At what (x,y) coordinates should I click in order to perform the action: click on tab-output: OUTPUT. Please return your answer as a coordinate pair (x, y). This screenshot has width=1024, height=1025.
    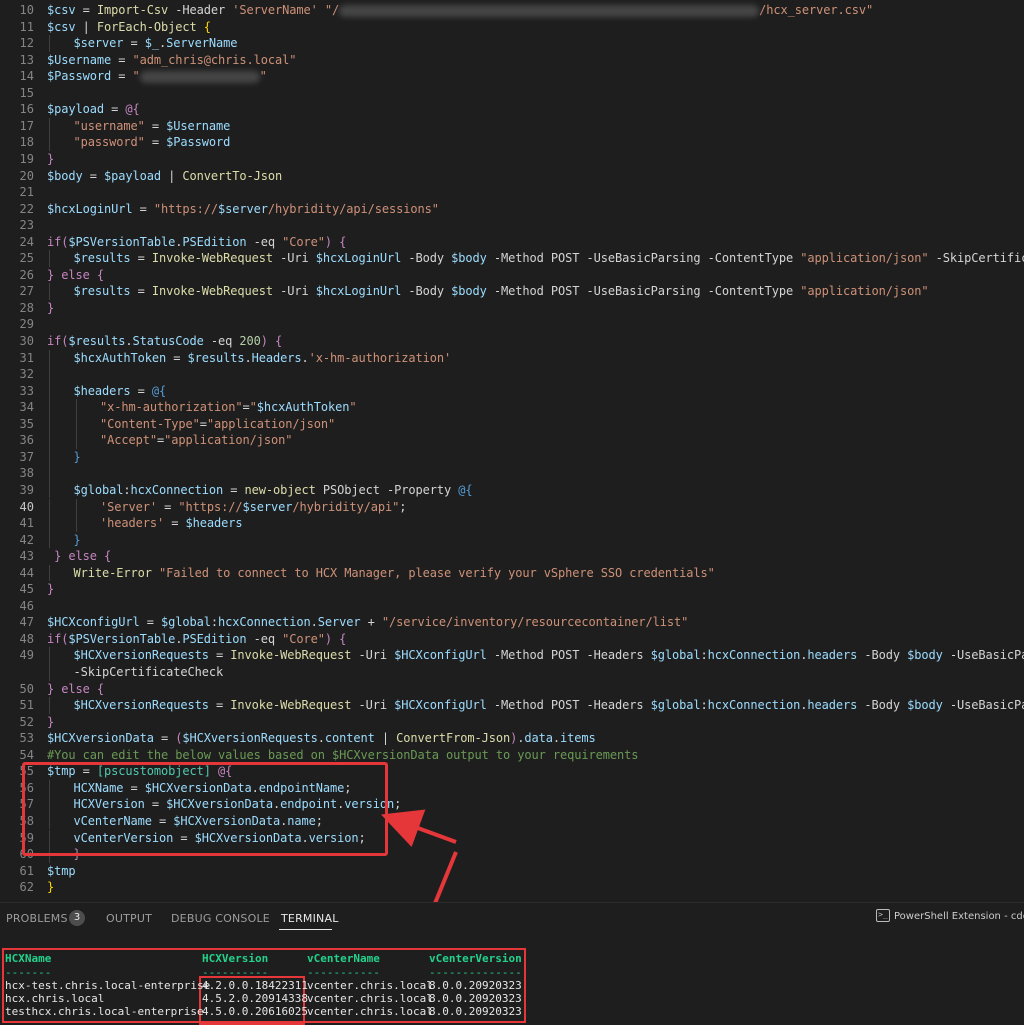
    Looking at the image, I should click on (129, 918).